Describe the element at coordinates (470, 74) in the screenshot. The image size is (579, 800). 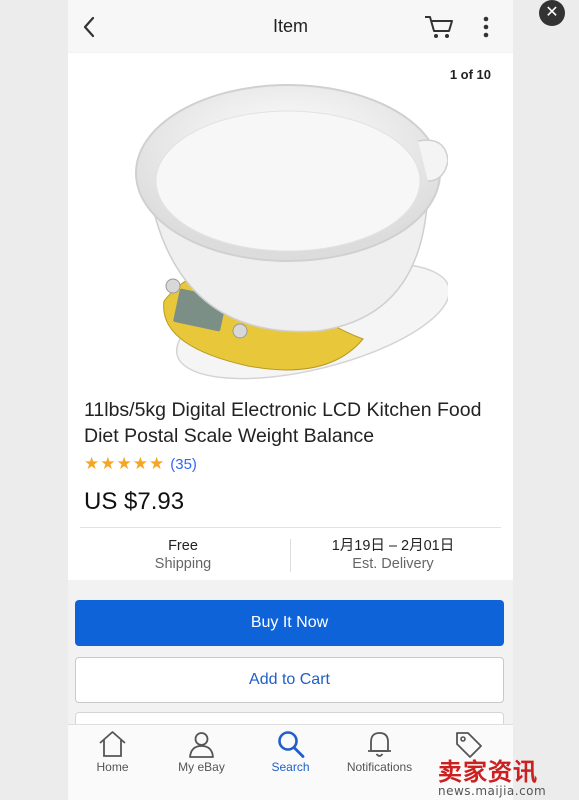
I see `gallery-counter: 1 of 10` at that location.